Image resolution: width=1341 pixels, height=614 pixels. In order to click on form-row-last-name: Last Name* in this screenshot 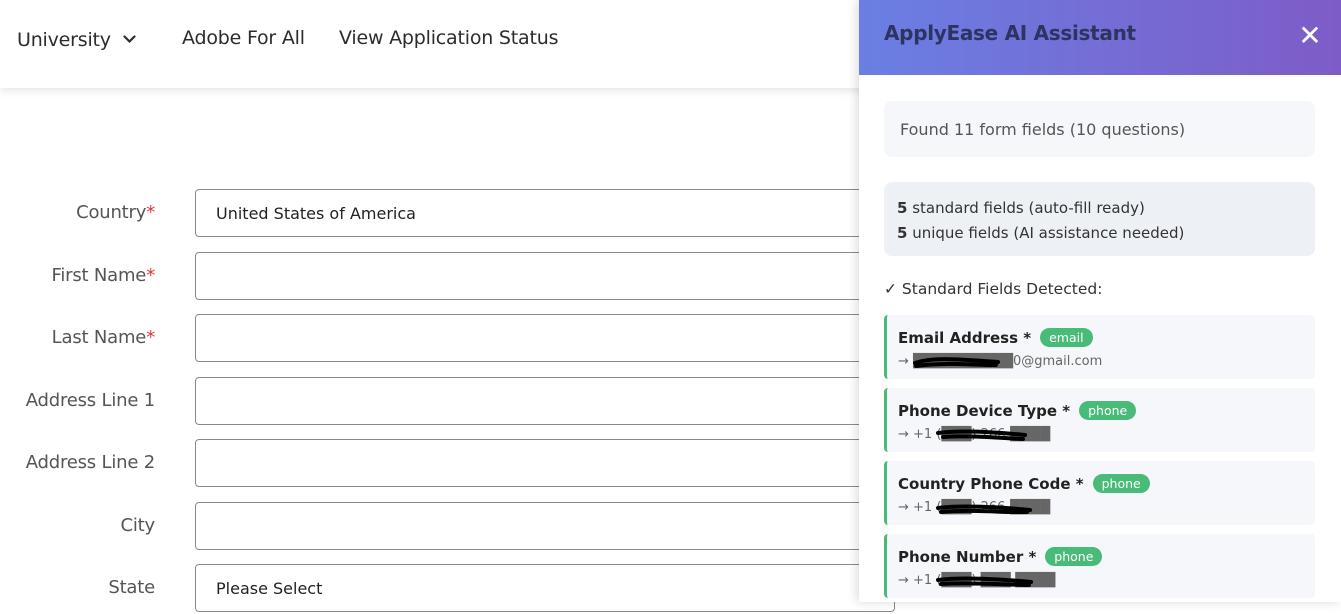, I will do `click(447, 339)`.